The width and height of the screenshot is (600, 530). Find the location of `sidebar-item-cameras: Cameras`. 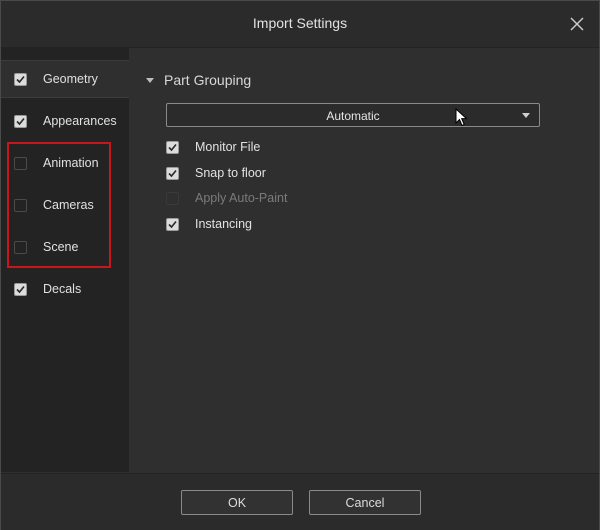

sidebar-item-cameras: Cameras is located at coordinates (65, 205).